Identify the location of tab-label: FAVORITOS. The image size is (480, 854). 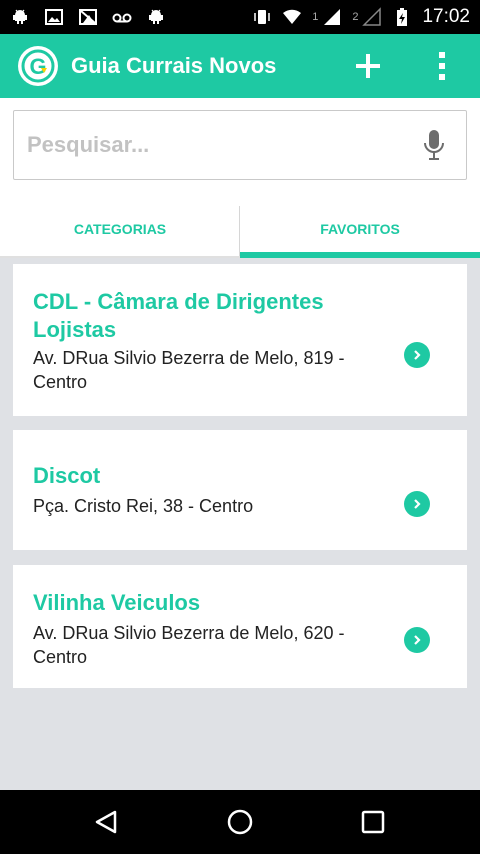
(360, 229).